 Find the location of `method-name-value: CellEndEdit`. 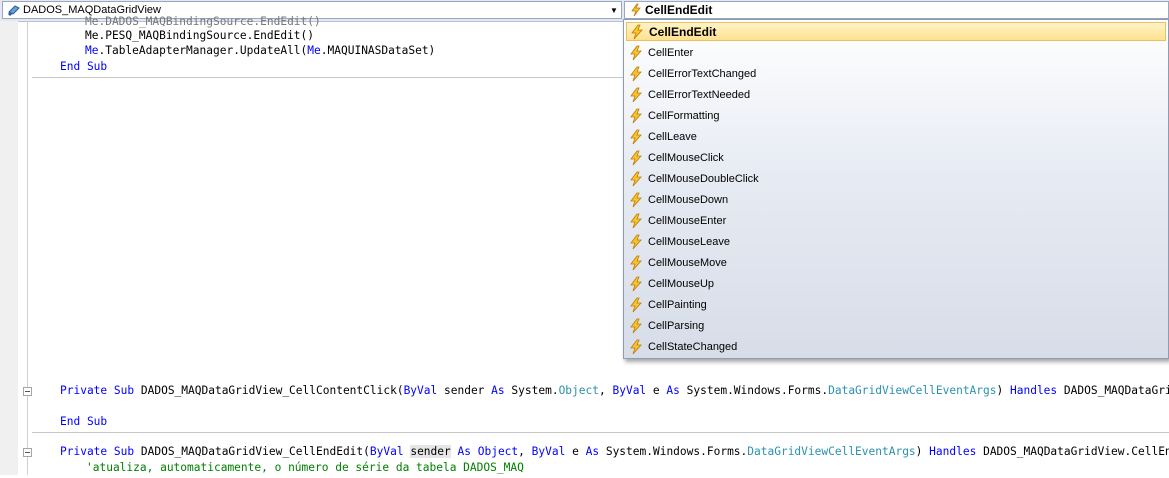

method-name-value: CellEndEdit is located at coordinates (679, 10).